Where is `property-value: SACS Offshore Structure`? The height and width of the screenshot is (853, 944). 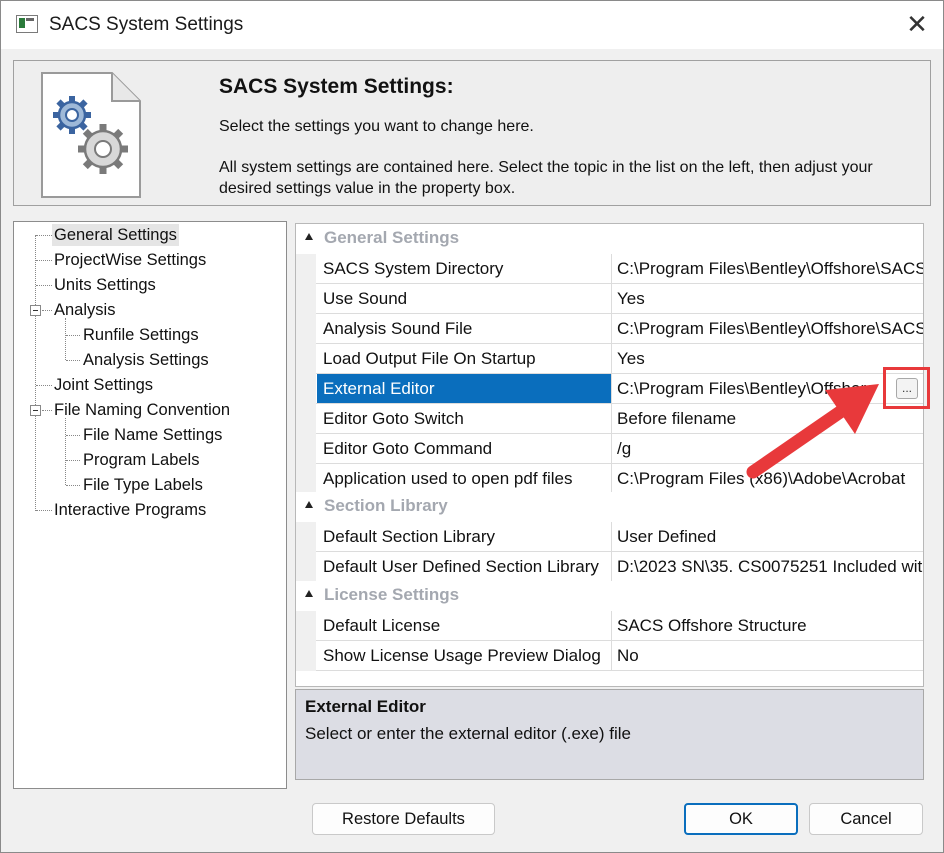
property-value: SACS Offshore Structure is located at coordinates (767, 625).